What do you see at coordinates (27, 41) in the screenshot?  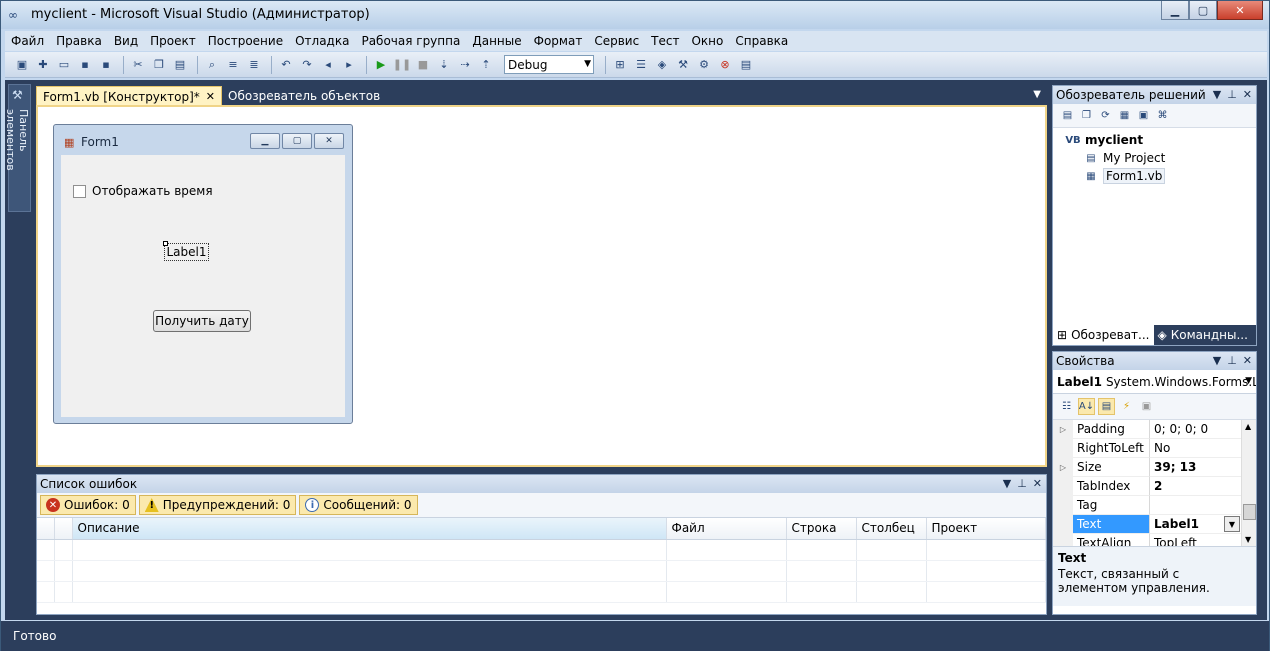 I see `menu-file: Файл` at bounding box center [27, 41].